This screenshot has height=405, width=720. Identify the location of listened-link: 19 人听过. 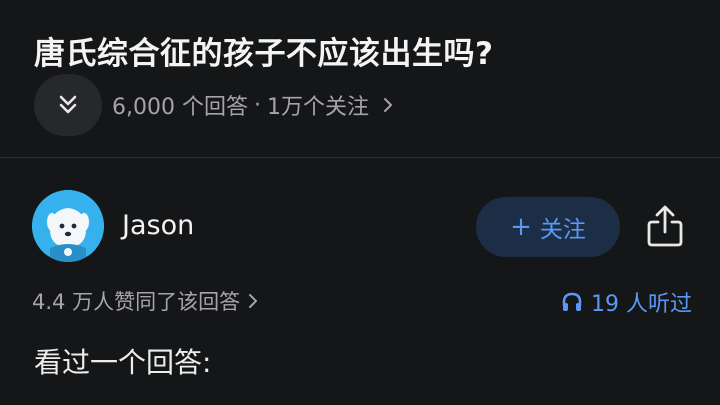
(626, 302).